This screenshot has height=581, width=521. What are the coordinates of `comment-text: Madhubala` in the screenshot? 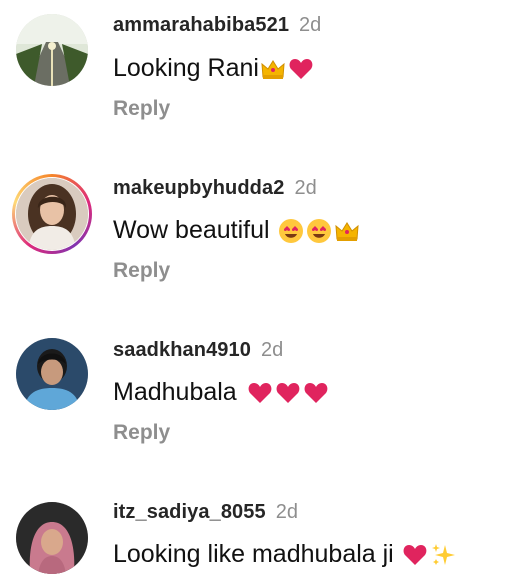 It's located at (175, 392).